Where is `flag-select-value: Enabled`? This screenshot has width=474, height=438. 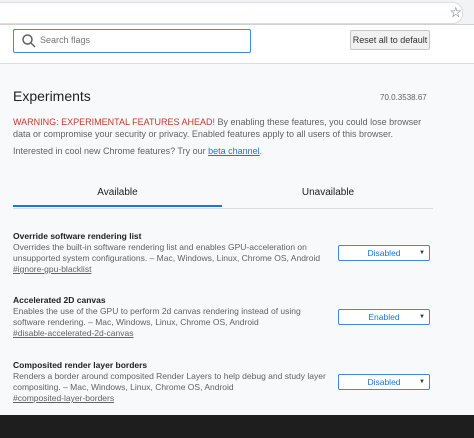 flag-select-value: Enabled is located at coordinates (384, 317).